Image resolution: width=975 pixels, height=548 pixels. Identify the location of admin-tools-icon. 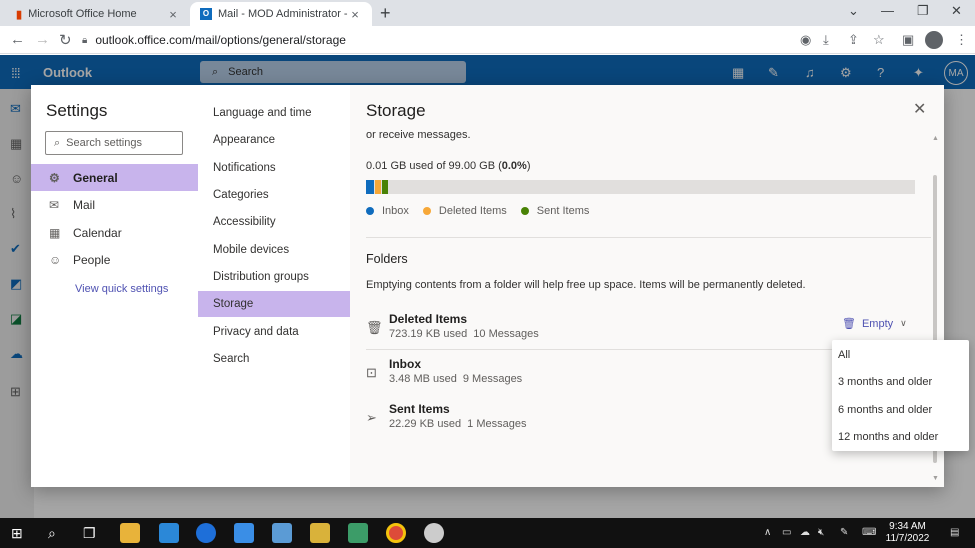
(320, 533).